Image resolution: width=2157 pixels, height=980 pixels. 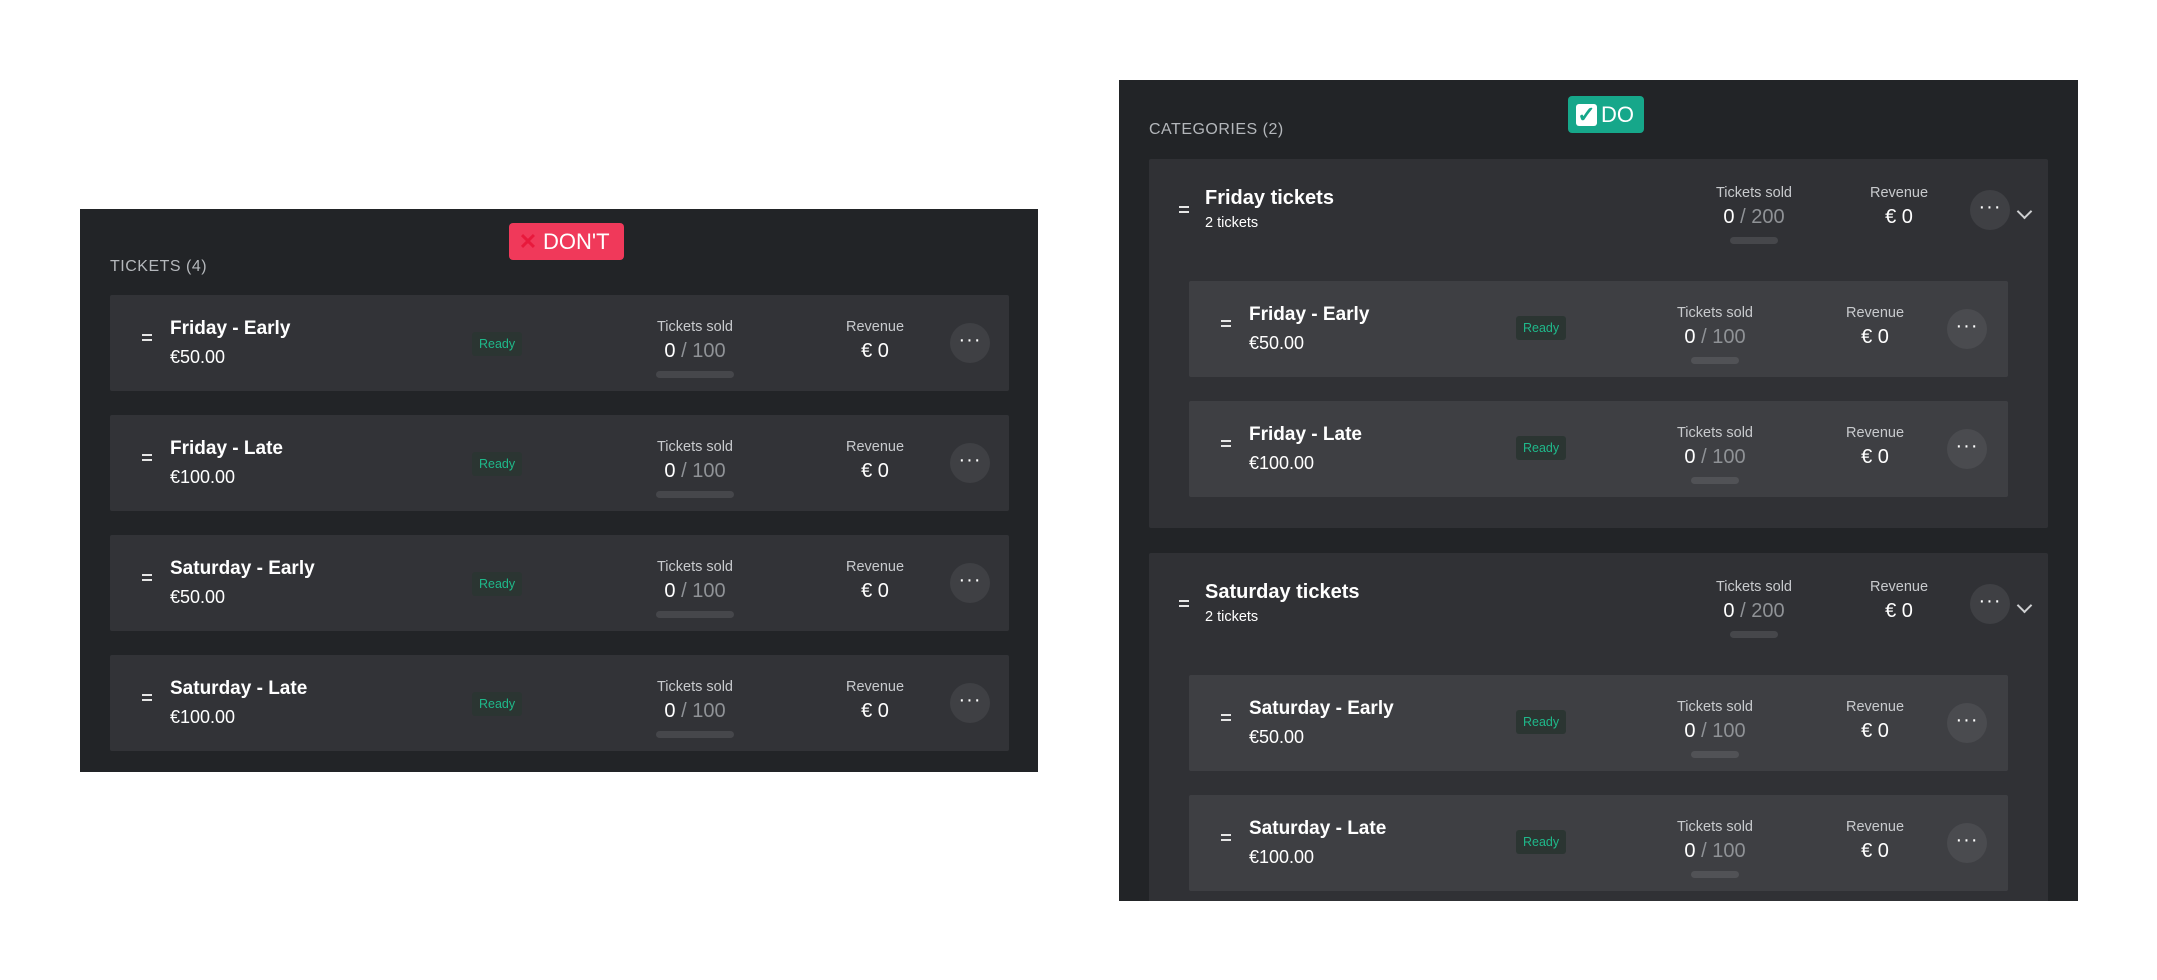 I want to click on ticket-name: Saturday - Late, so click(x=239, y=688).